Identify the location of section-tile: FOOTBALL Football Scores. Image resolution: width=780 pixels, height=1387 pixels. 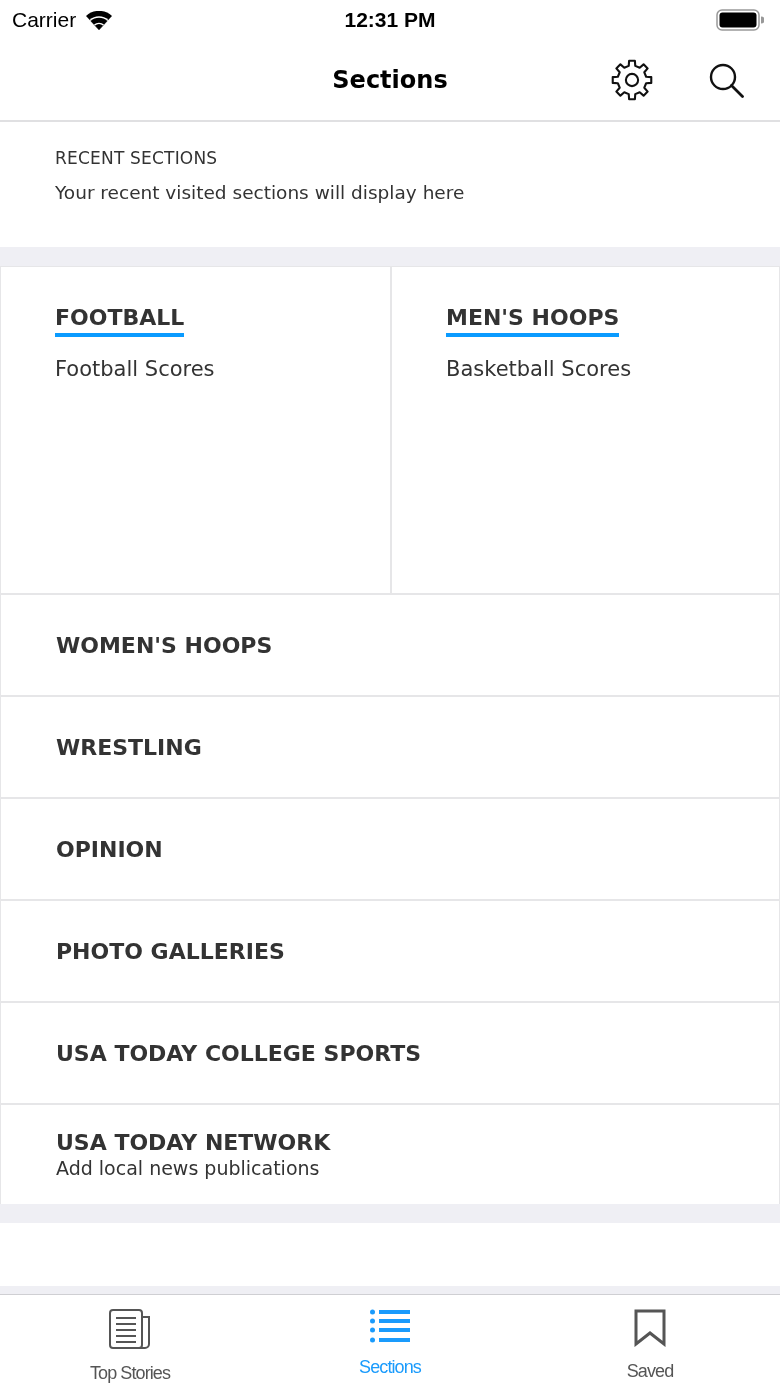
(195, 430).